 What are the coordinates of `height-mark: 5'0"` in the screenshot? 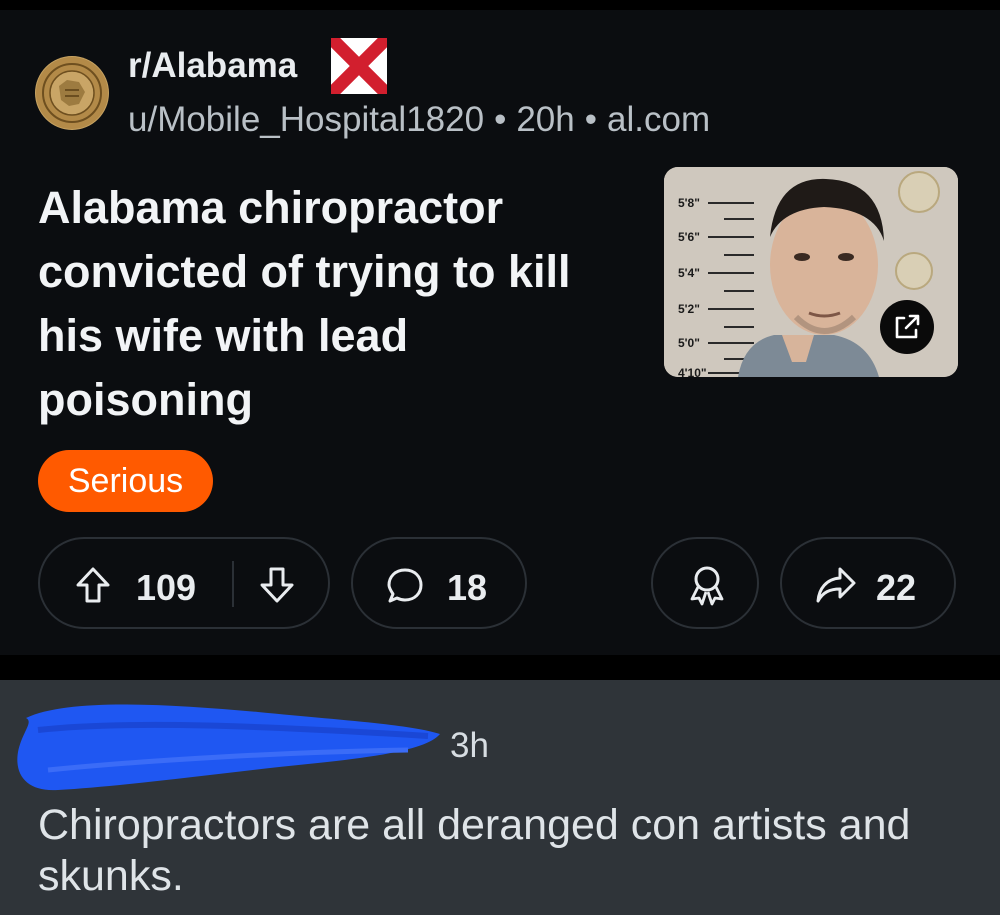 It's located at (689, 343).